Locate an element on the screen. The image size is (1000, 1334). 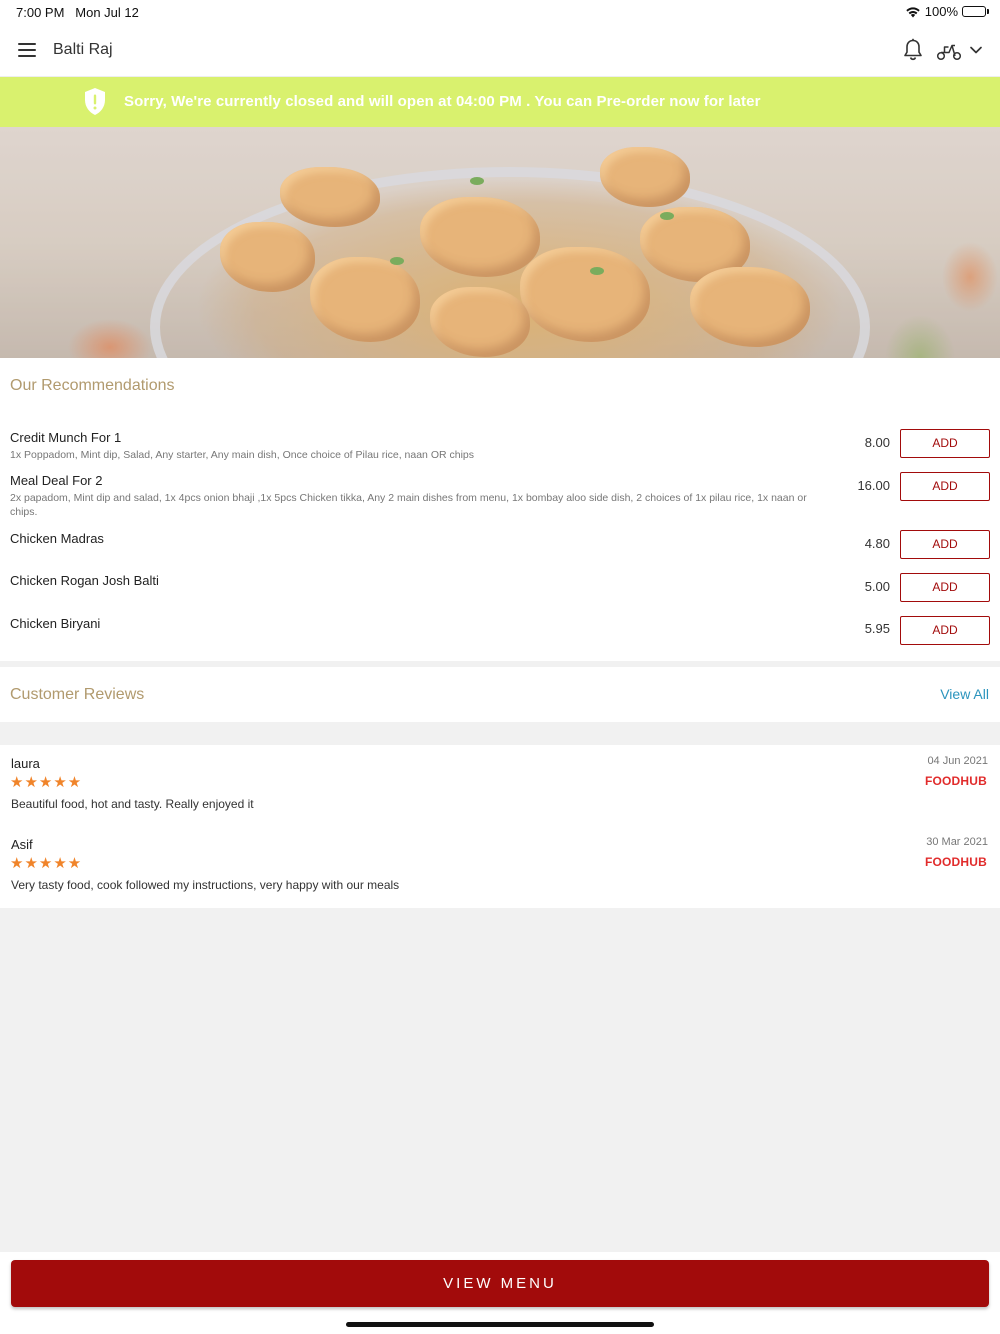
item-name: Meal Deal For 2 is located at coordinates (56, 480).